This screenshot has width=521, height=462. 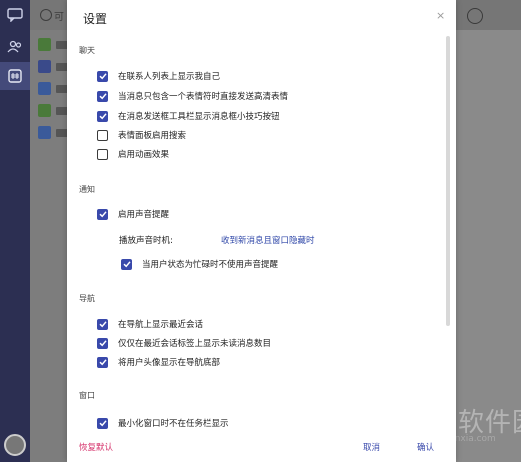 I want to click on restore-defaults-button: 恢复默认, so click(x=96, y=447).